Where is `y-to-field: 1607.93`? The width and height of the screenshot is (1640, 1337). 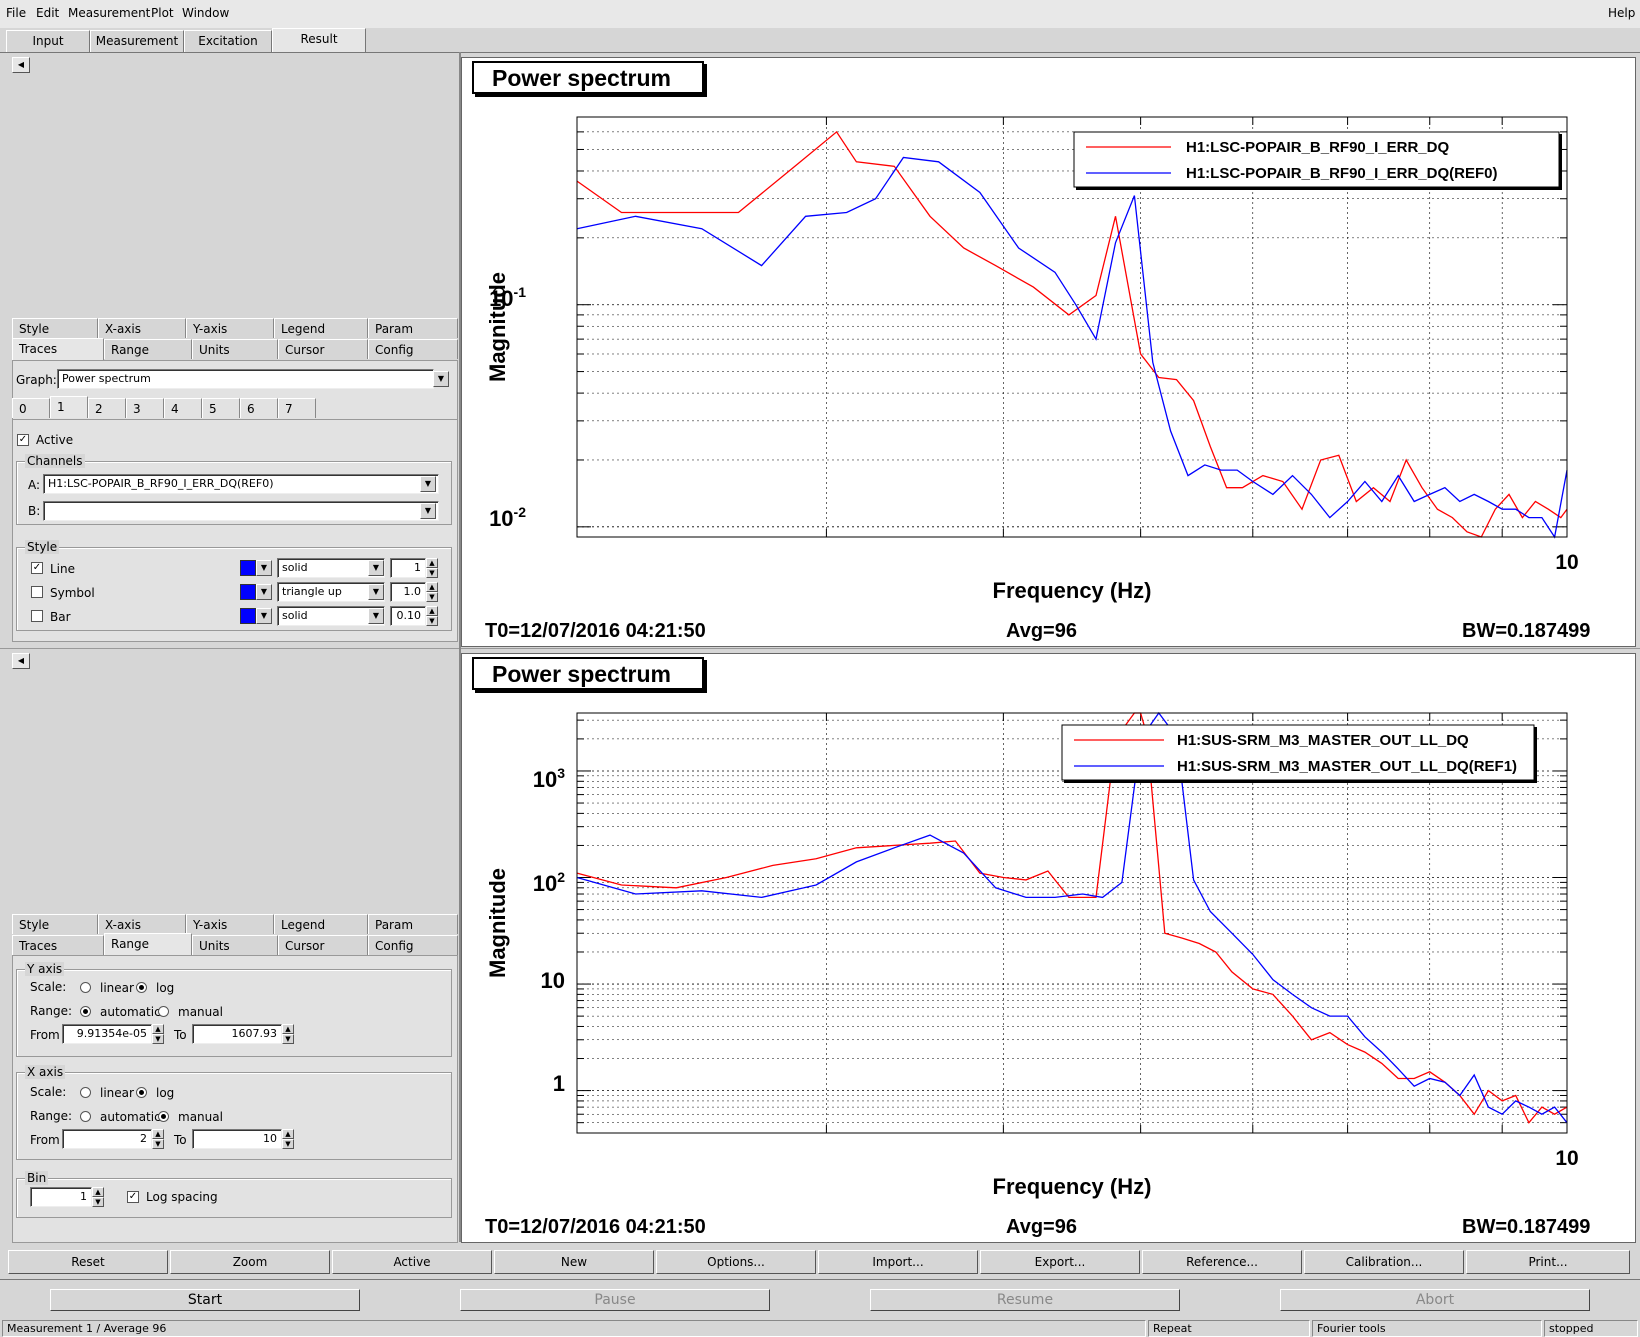
y-to-field: 1607.93 is located at coordinates (237, 1034).